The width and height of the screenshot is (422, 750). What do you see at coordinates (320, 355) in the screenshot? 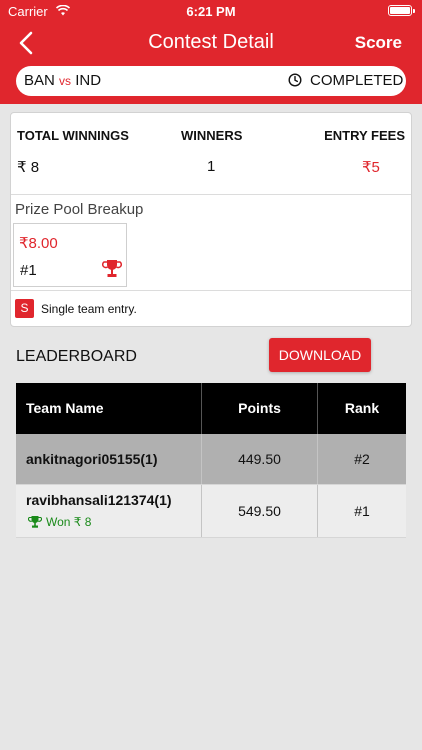
I see `download-button: DOWNLOAD` at bounding box center [320, 355].